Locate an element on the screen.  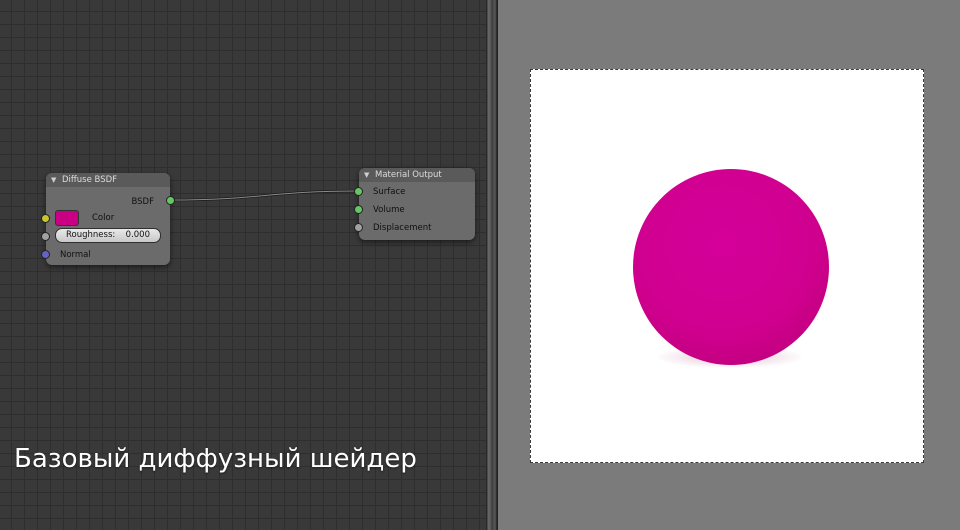
roughness-value: 0.000 is located at coordinates (137, 235).